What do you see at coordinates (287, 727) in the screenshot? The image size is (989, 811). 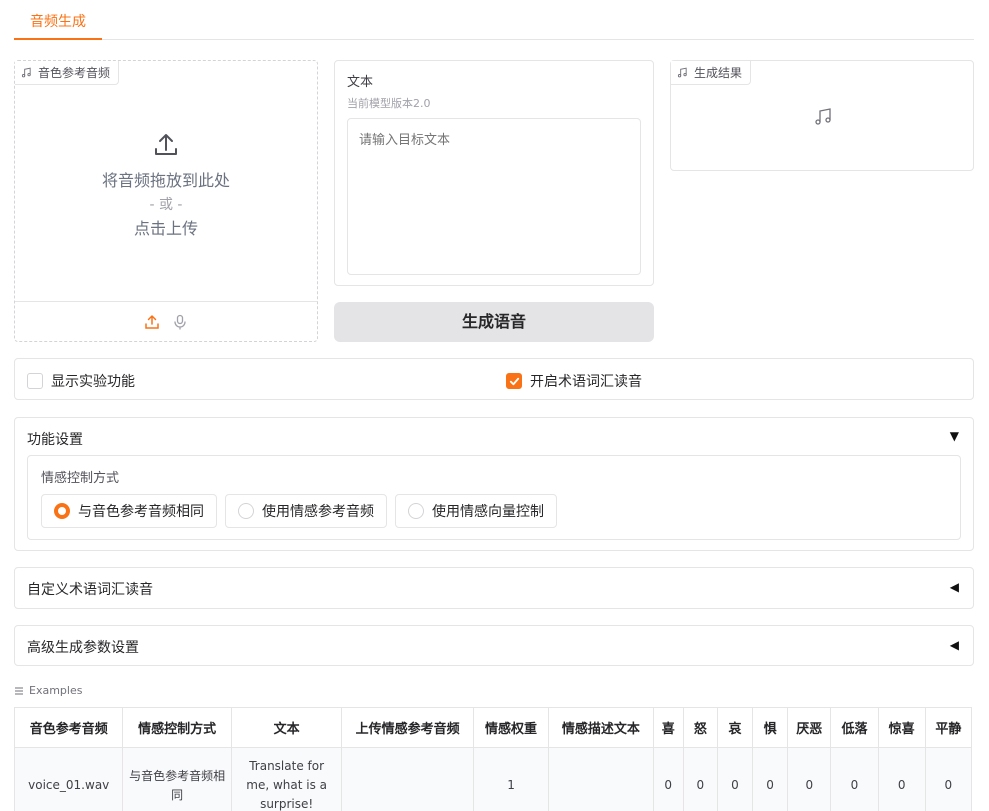 I see `column-header: 文本` at bounding box center [287, 727].